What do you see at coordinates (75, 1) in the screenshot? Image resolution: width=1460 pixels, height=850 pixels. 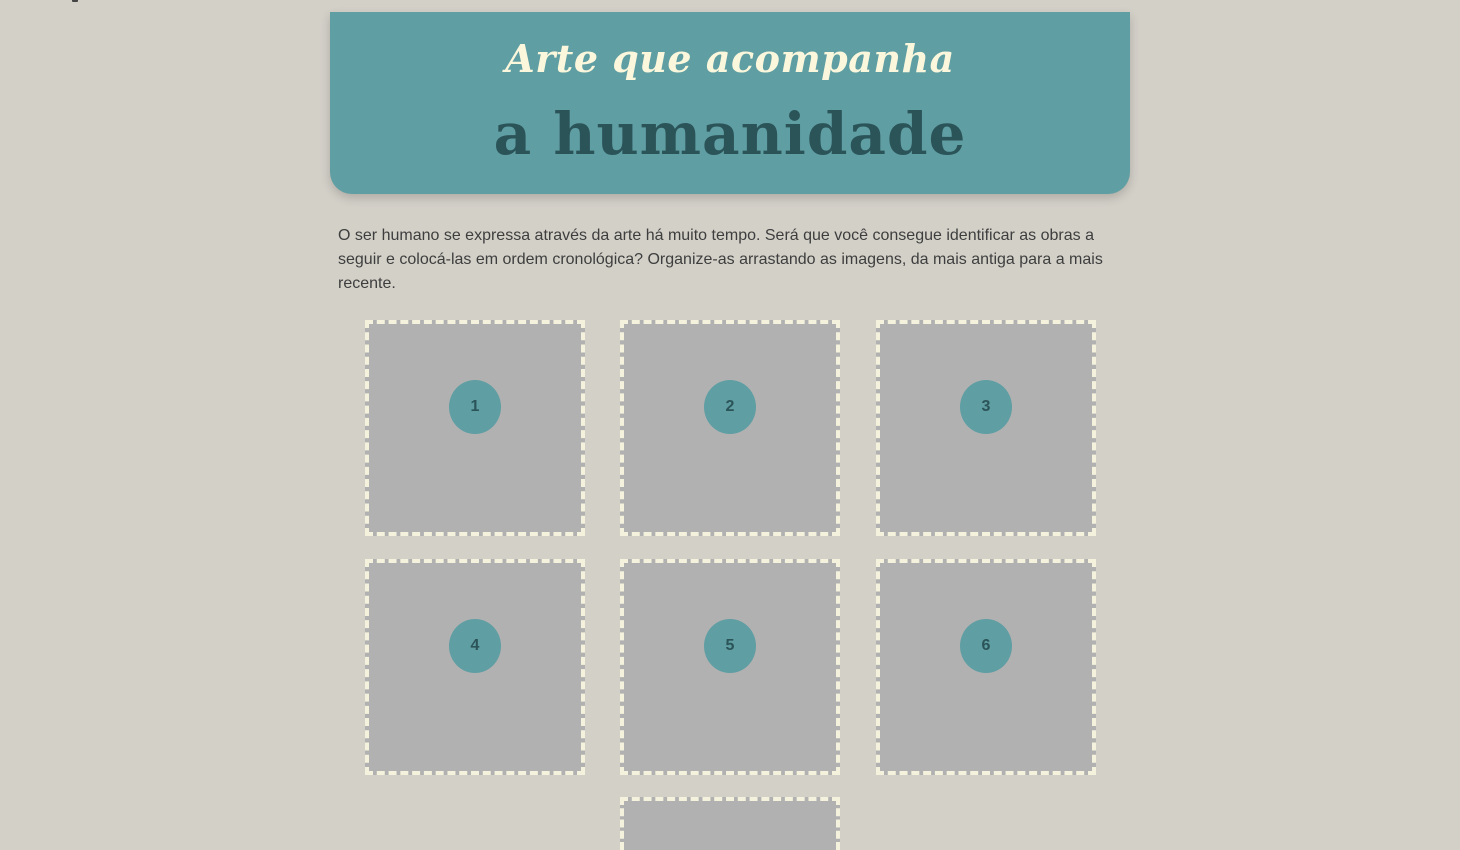 I see `corner-mark` at bounding box center [75, 1].